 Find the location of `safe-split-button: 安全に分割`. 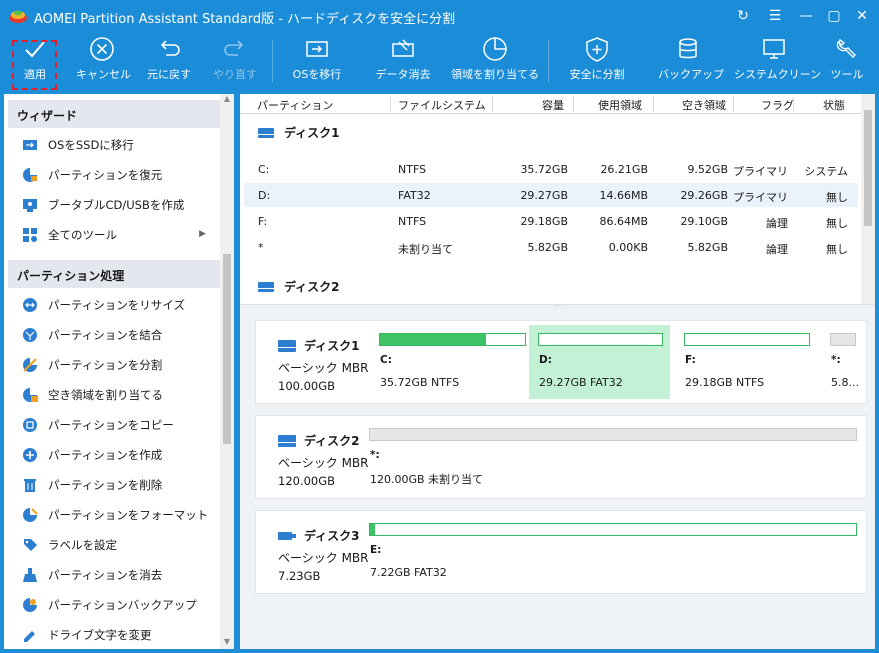

safe-split-button: 安全に分割 is located at coordinates (597, 62).